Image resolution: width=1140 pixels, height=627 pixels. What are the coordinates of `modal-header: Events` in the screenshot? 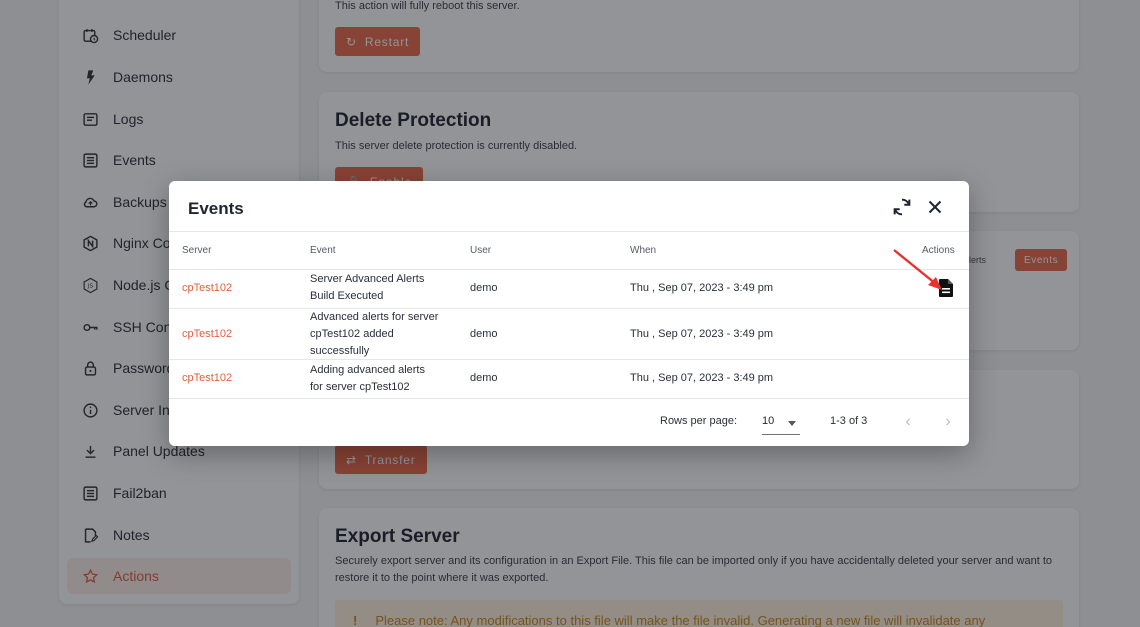 It's located at (569, 206).